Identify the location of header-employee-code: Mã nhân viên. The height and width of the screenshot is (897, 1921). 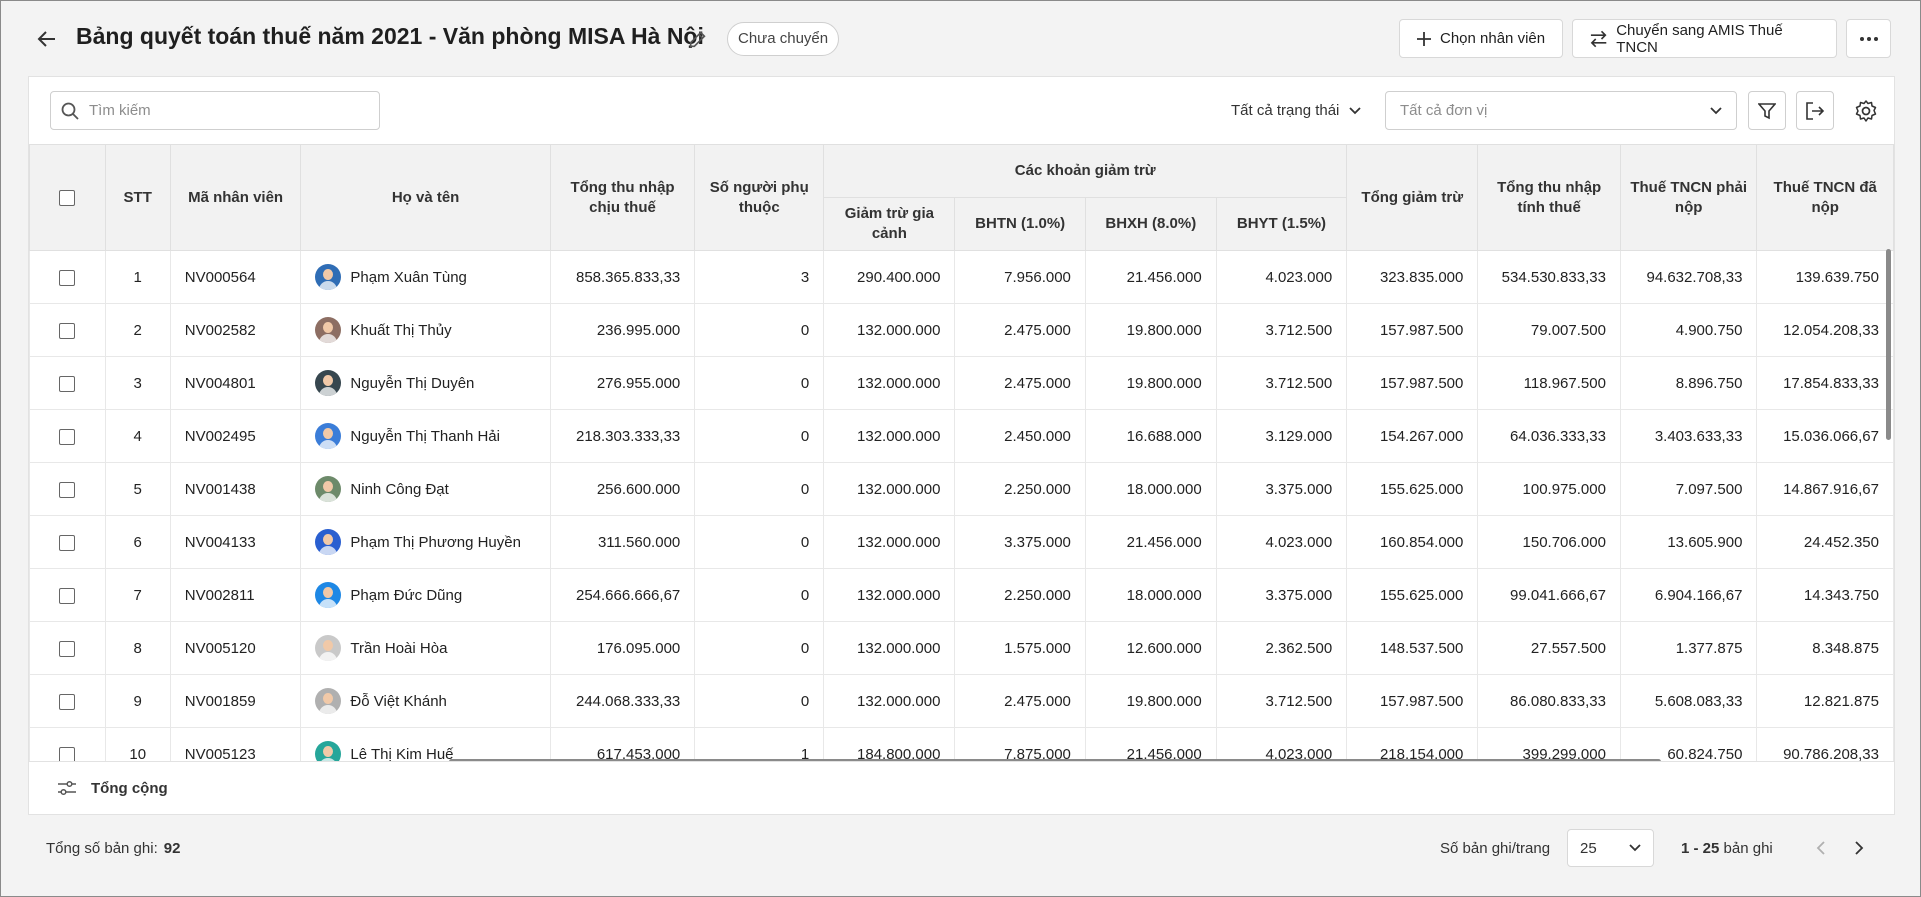
(235, 197).